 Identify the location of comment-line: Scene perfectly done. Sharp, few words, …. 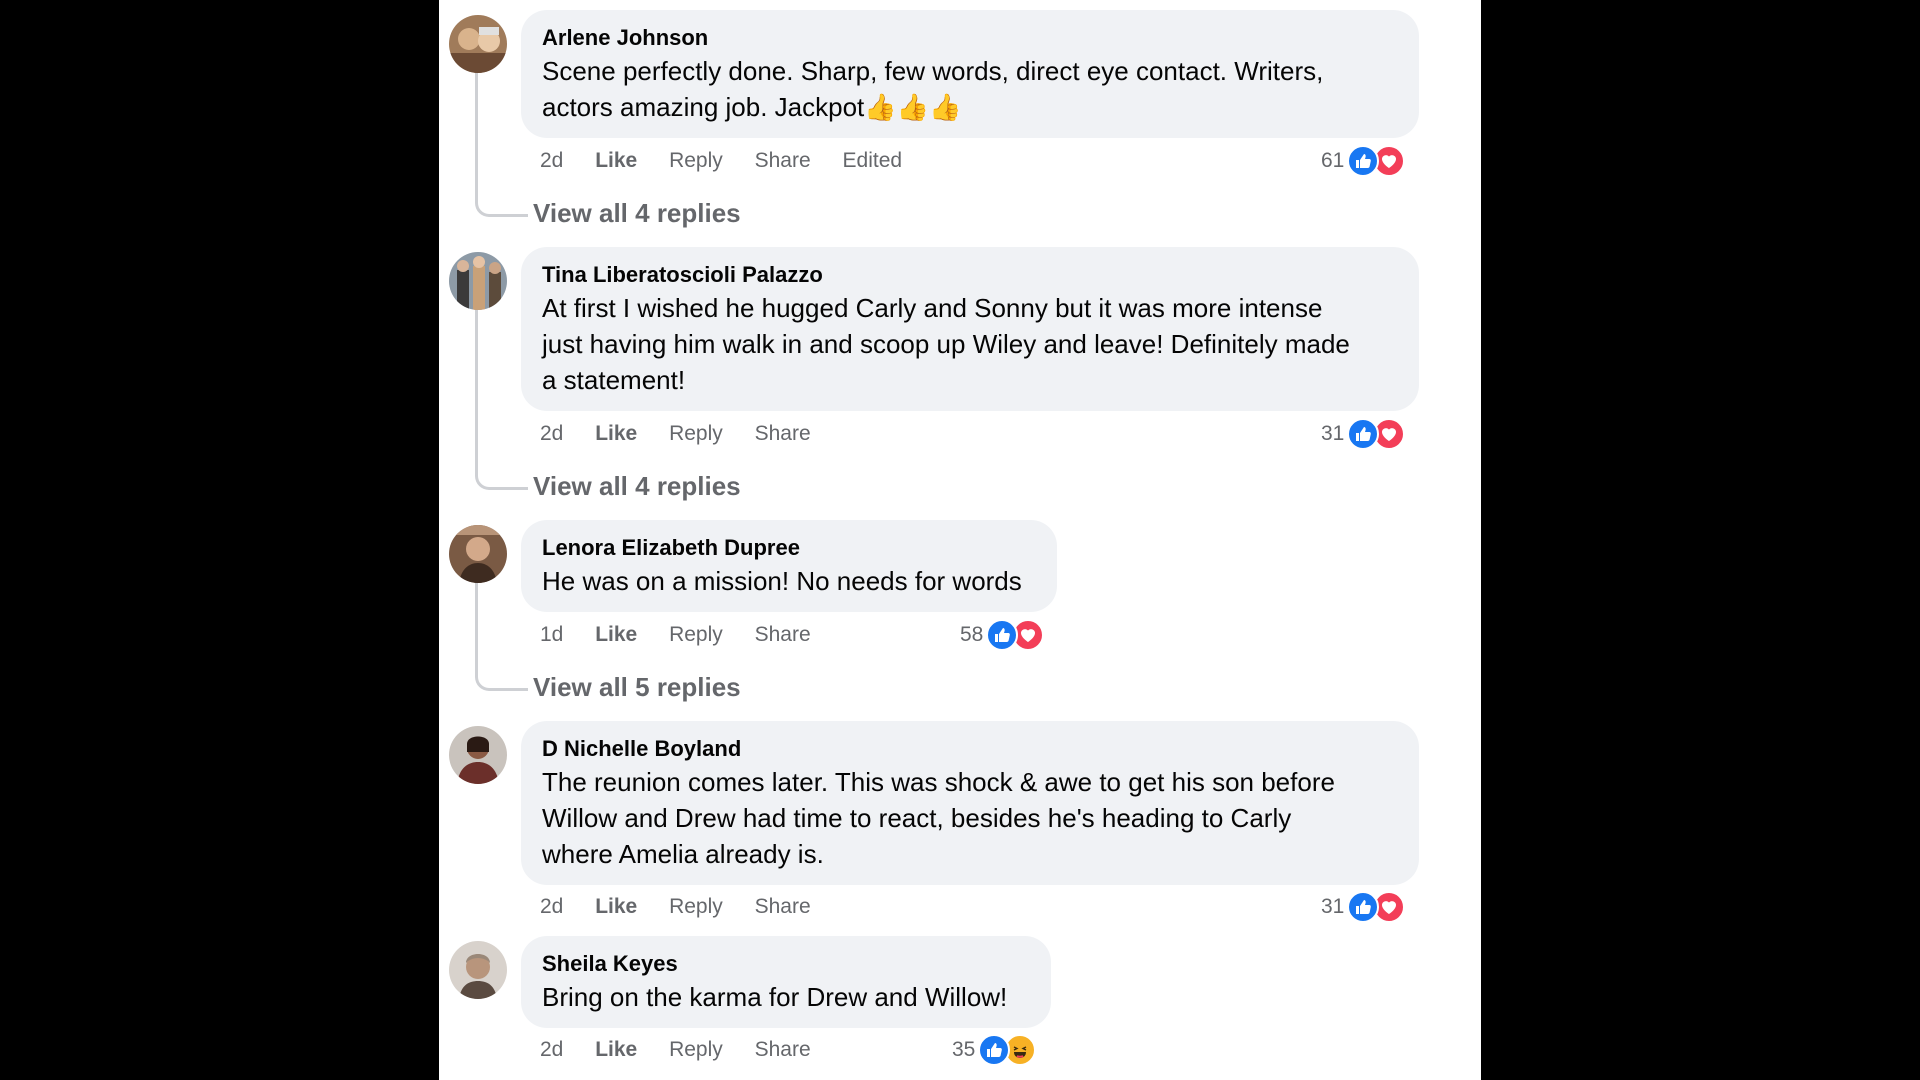
(933, 71).